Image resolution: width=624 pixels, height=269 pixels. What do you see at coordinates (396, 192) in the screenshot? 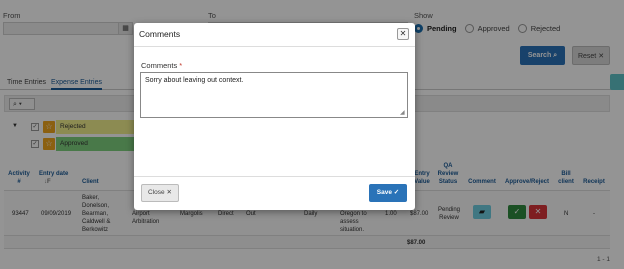
I see `check-icon: ✓` at bounding box center [396, 192].